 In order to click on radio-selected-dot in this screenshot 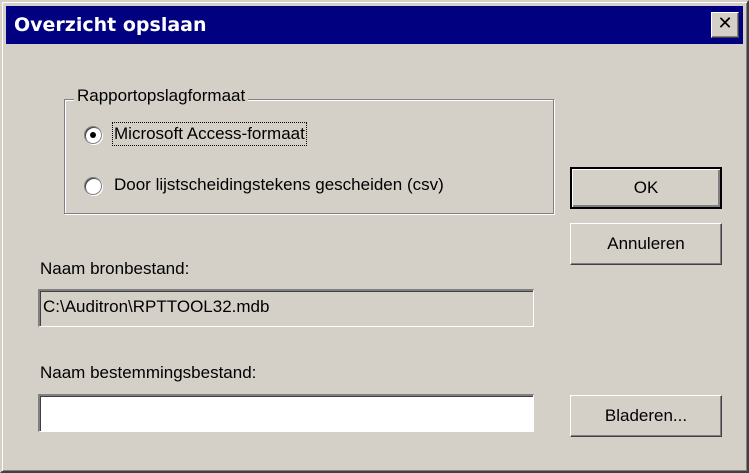, I will do `click(93, 135)`.